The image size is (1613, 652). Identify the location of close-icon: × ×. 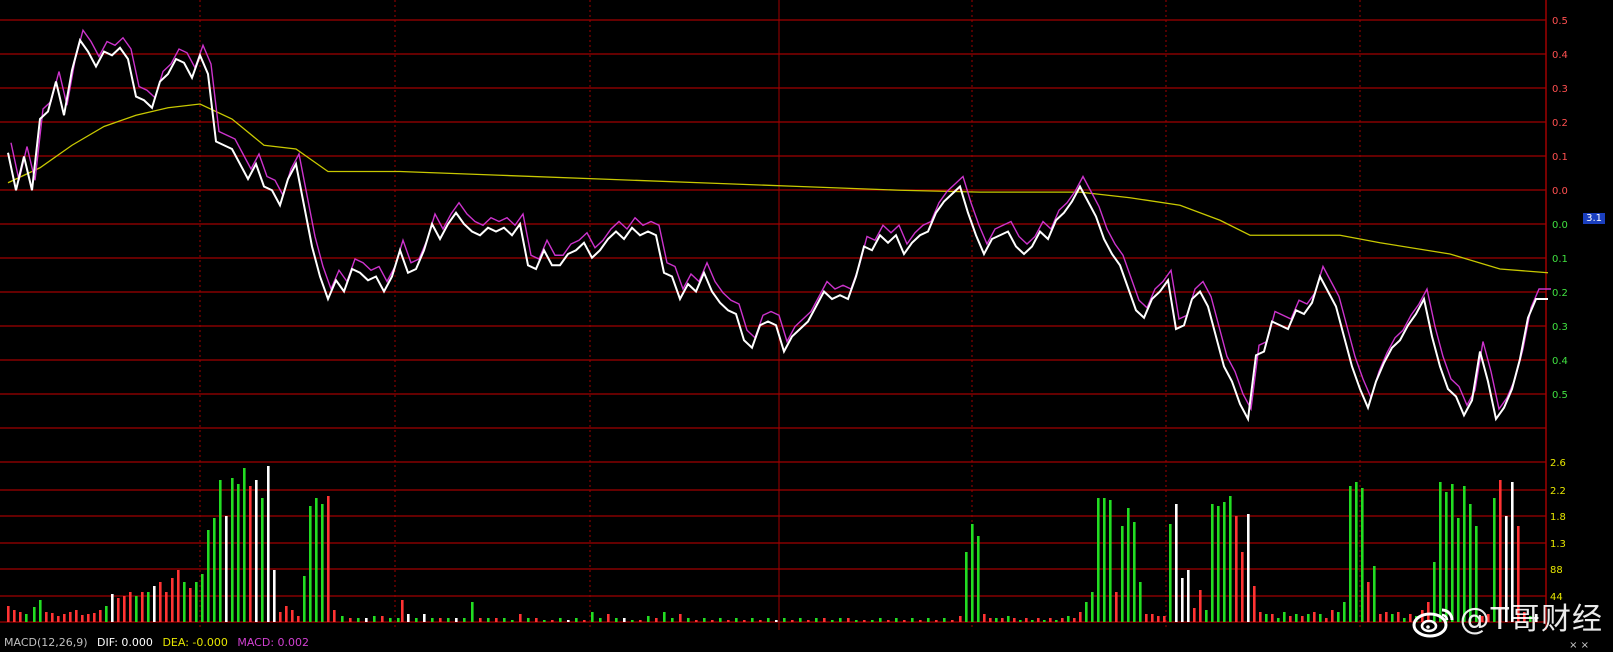
(1579, 645).